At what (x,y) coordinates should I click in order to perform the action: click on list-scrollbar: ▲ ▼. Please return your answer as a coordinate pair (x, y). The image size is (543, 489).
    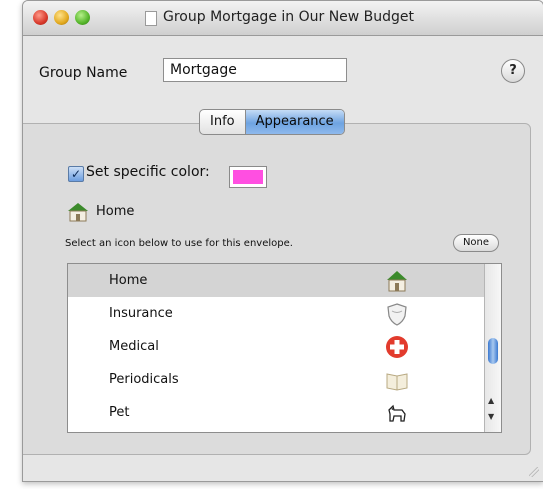
    Looking at the image, I should click on (492, 348).